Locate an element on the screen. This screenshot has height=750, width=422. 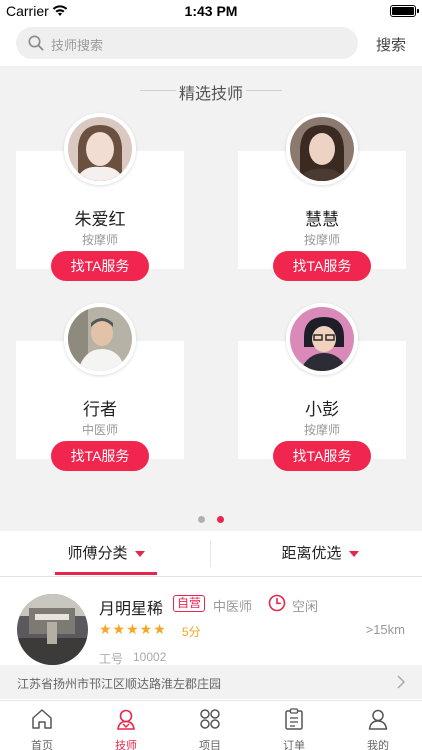
bottom-nav: 首页 技师 项目 订单 我的 is located at coordinates (211, 725).